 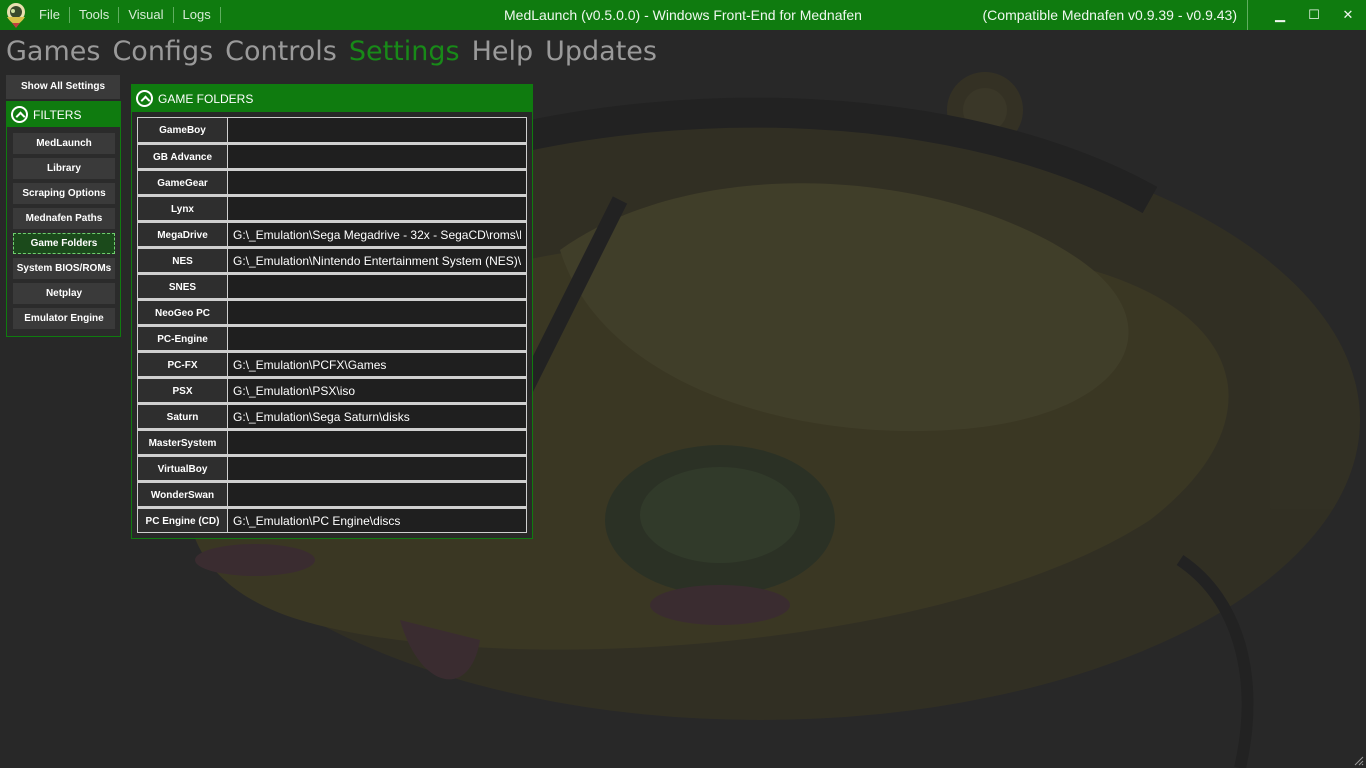 I want to click on folder-label: PC-Engine, so click(x=182, y=338).